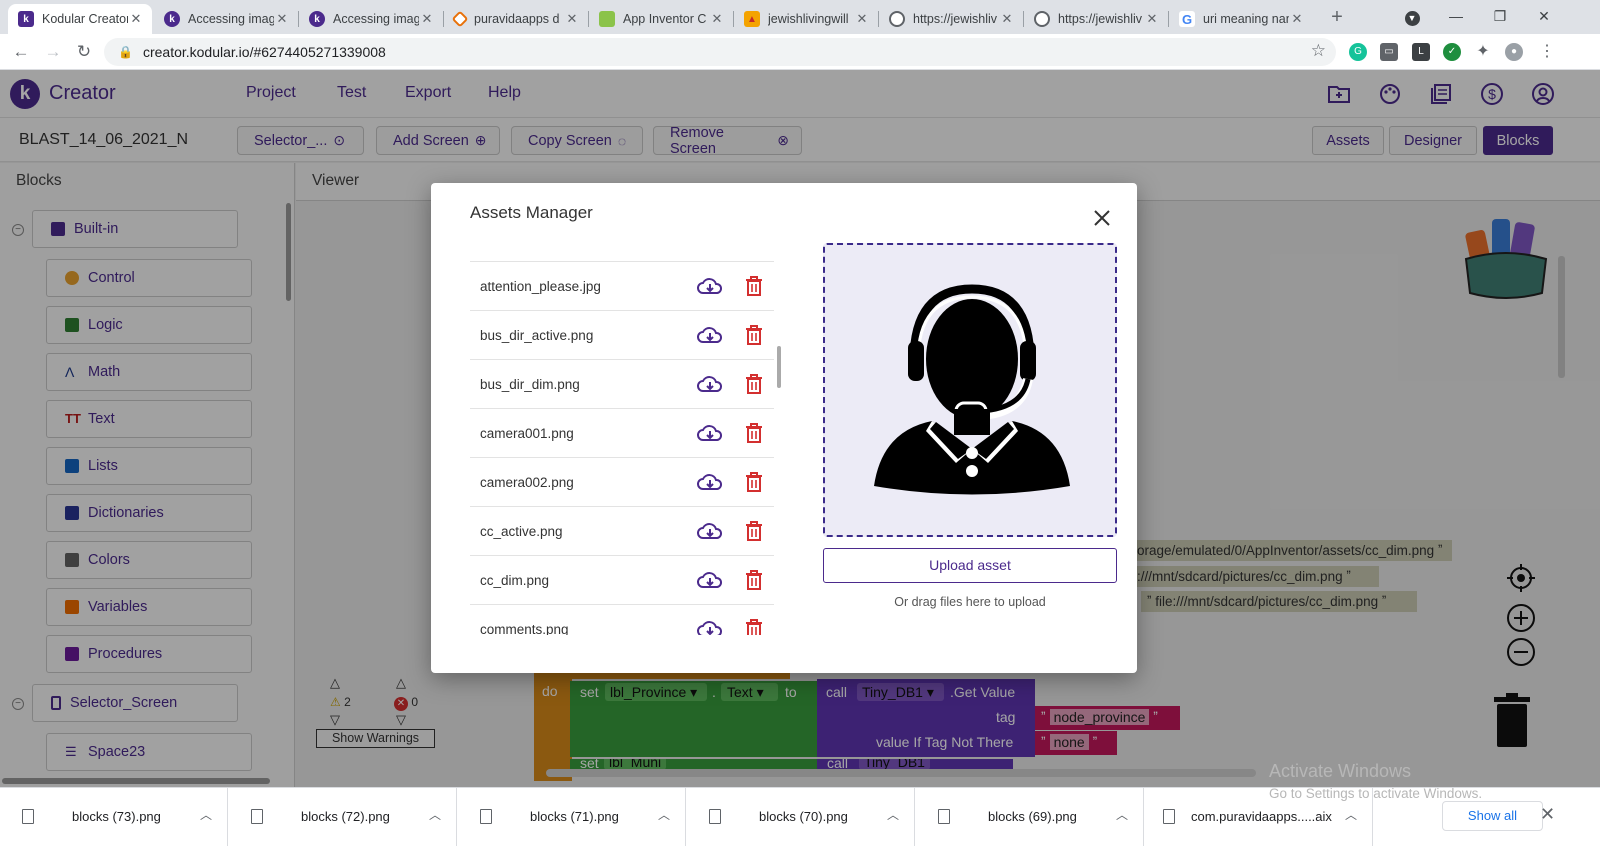 The height and width of the screenshot is (860, 1600). I want to click on asset-row: cc_dim.png, so click(622, 579).